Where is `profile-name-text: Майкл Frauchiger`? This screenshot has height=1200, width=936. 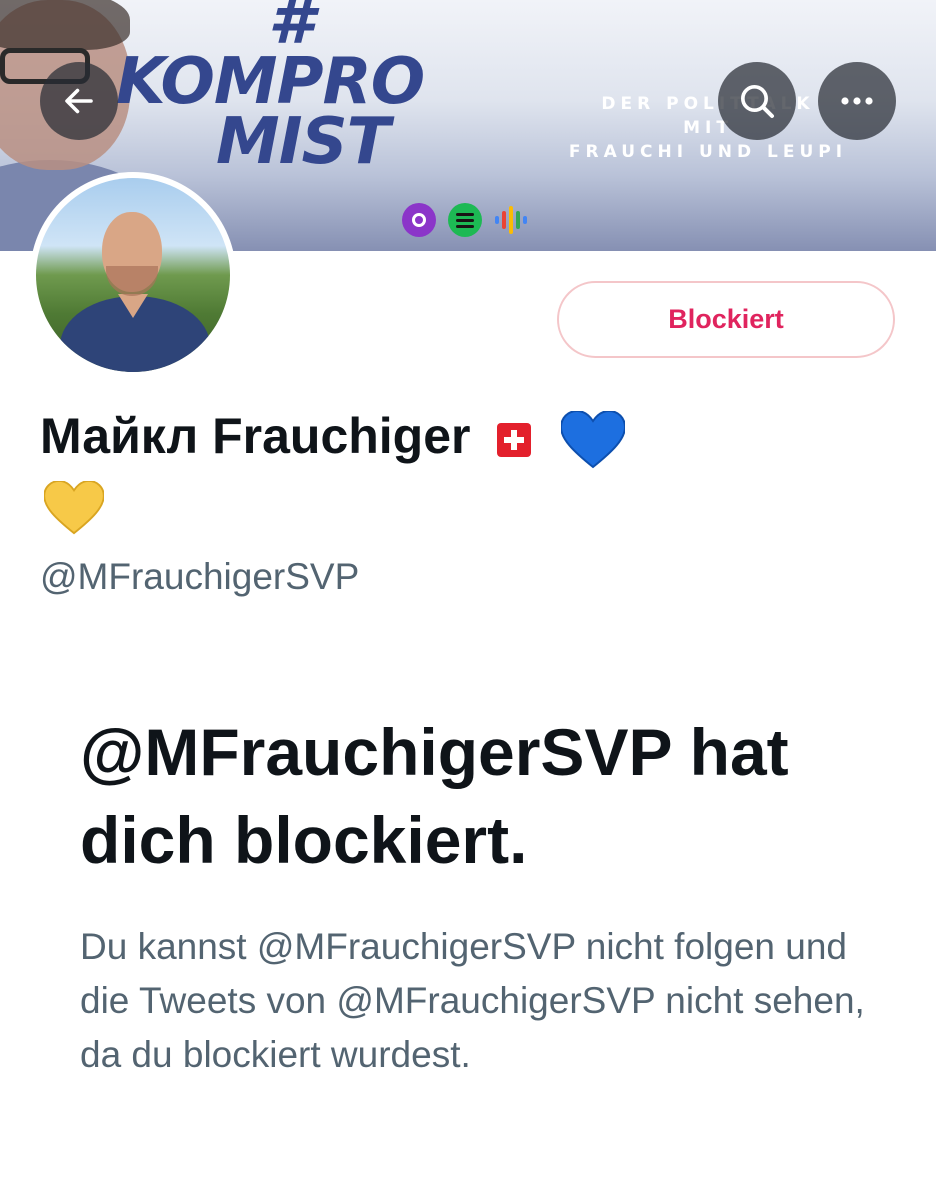 profile-name-text: Майкл Frauchiger is located at coordinates (255, 436).